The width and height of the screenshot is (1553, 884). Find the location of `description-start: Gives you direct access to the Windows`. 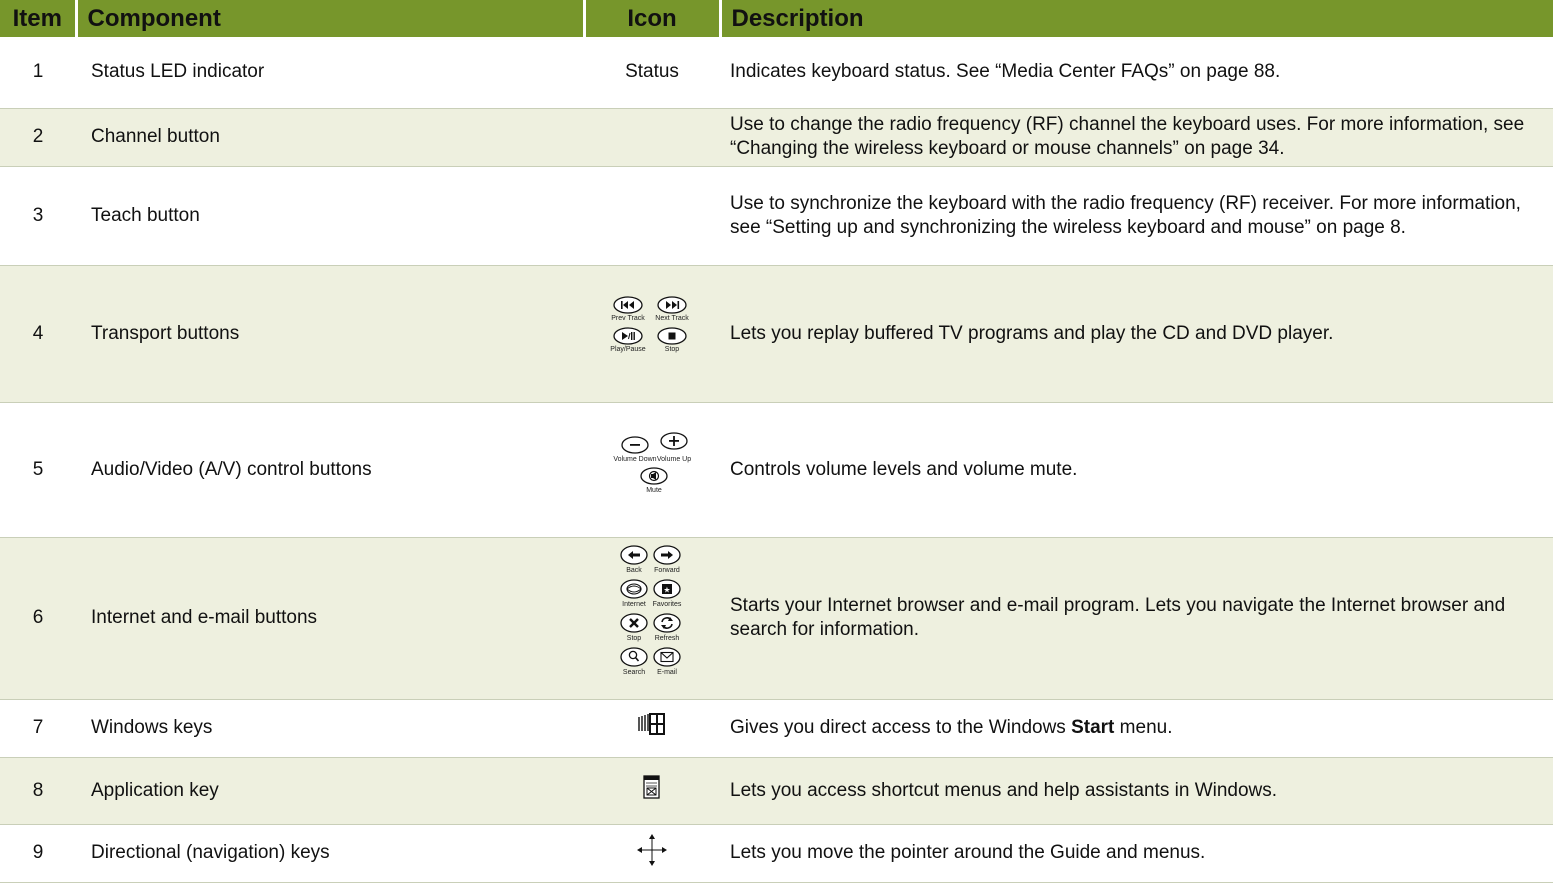

description-start: Gives you direct access to the Windows is located at coordinates (901, 727).